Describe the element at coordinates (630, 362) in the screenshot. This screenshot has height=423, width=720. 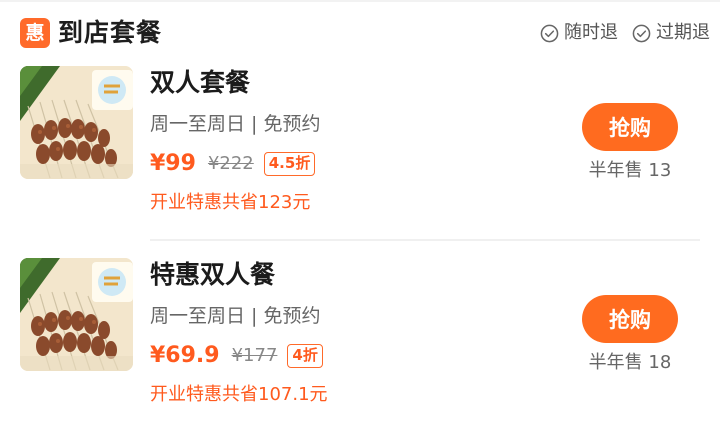
I see `sales-count: 半年售 18` at that location.